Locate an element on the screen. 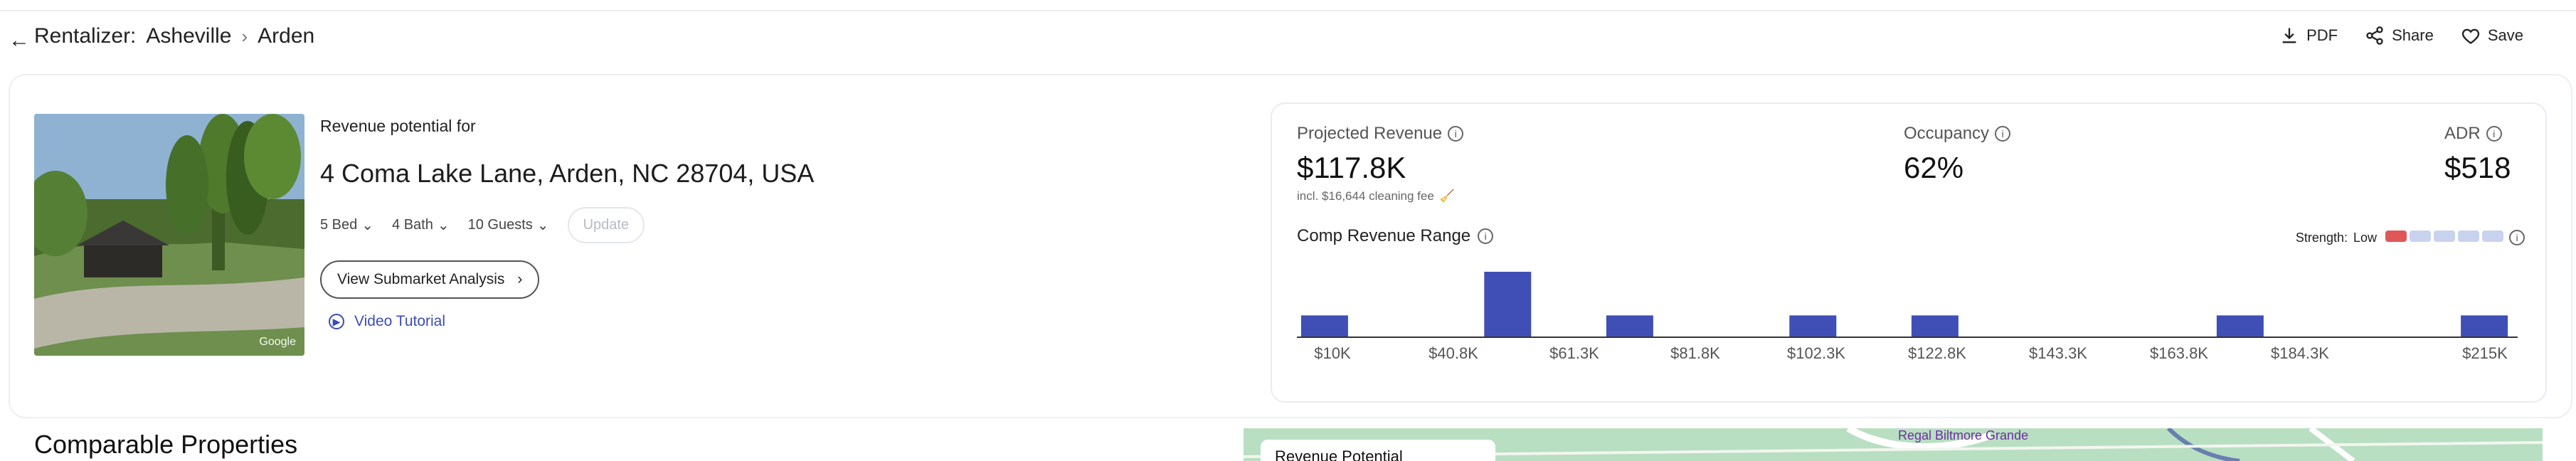 The width and height of the screenshot is (2576, 461). cleaning-fee-text: incl. $16,644 cleaning fee is located at coordinates (1365, 196).